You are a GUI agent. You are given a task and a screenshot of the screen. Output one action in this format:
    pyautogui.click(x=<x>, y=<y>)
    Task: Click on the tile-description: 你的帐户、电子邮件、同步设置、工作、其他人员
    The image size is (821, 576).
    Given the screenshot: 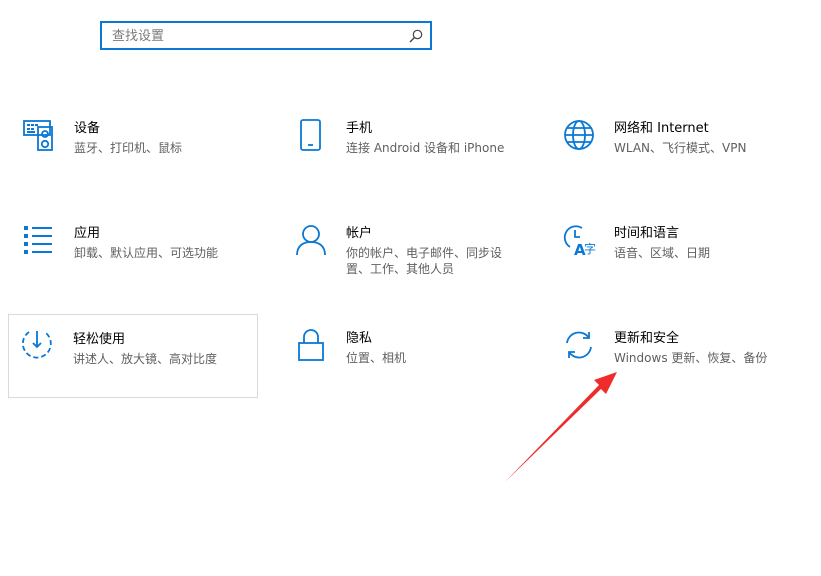 What is the action you would take?
    pyautogui.click(x=424, y=261)
    